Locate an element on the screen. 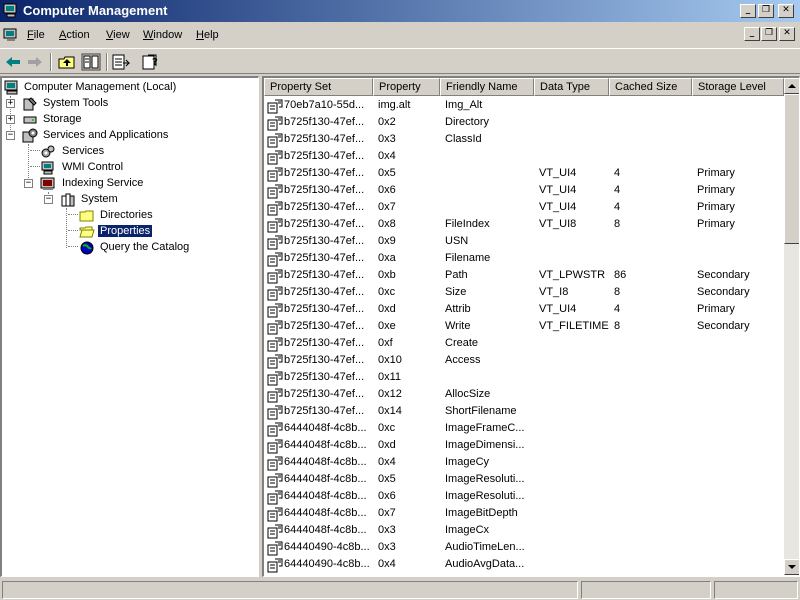 This screenshot has width=800, height=600. tree-label: Services is located at coordinates (83, 151).